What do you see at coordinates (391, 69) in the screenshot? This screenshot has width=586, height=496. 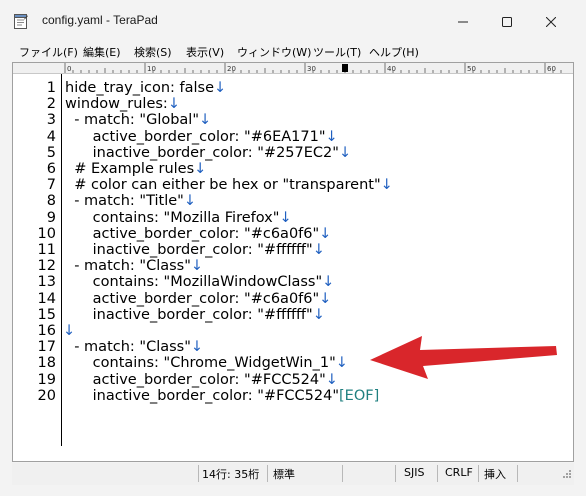 I see `ruler-label: 40` at bounding box center [391, 69].